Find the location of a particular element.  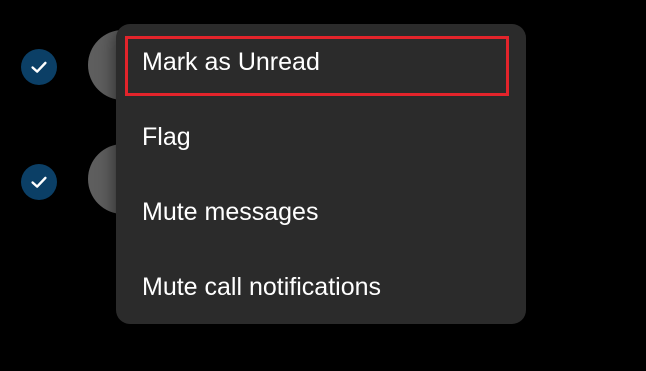

menu-item-label: Mark as Unread is located at coordinates (231, 61).